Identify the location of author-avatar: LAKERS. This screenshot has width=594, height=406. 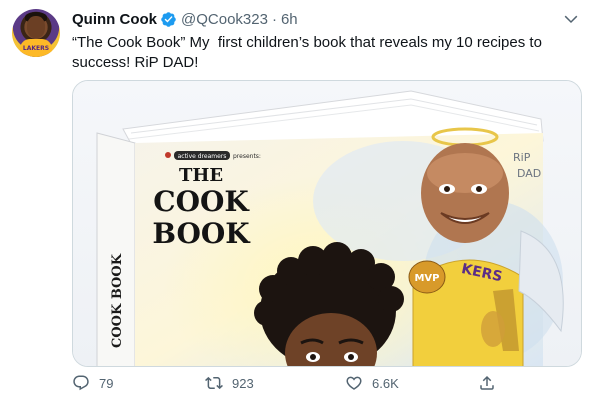
(36, 33).